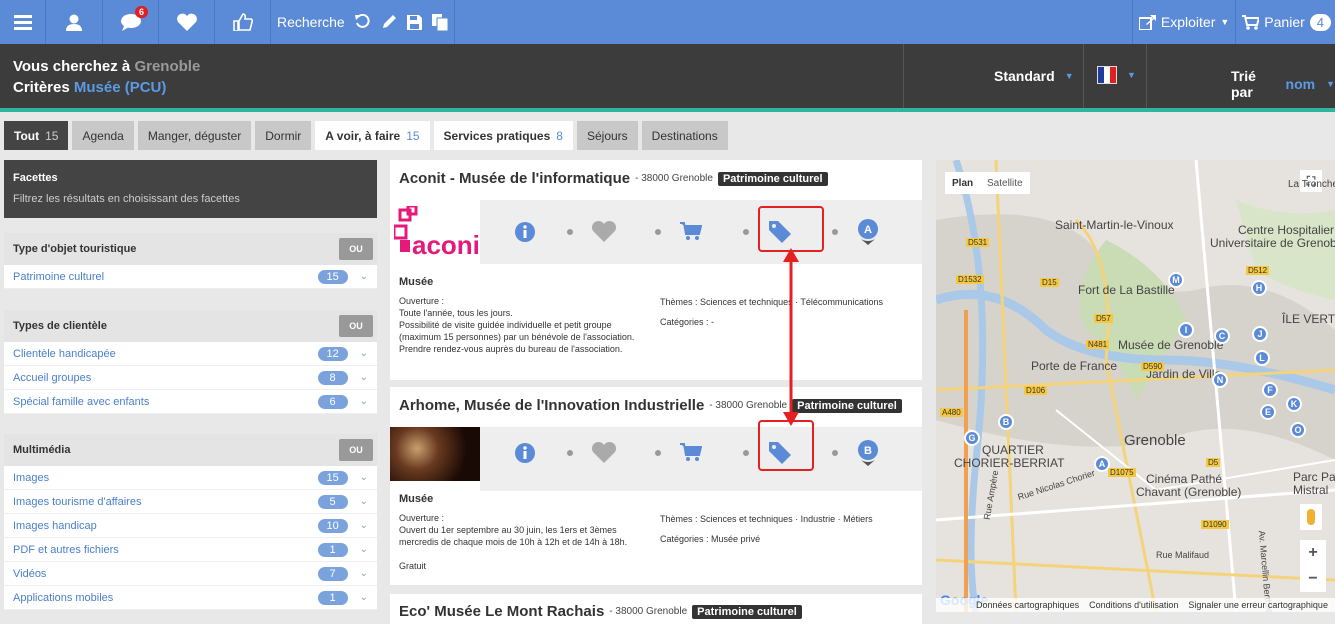 This screenshot has width=1335, height=624. Describe the element at coordinates (120, 87) in the screenshot. I see `criteria-value: Musée (PCU)` at that location.